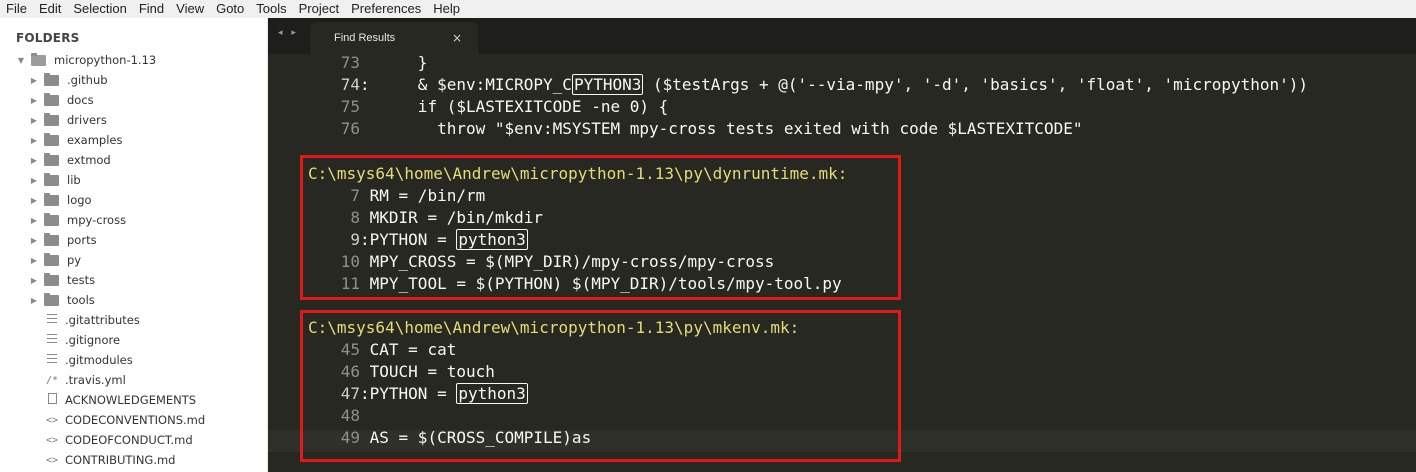 Image resolution: width=1416 pixels, height=472 pixels. Describe the element at coordinates (382, 350) in the screenshot. I see `code-line: 45 CAT = cat` at that location.